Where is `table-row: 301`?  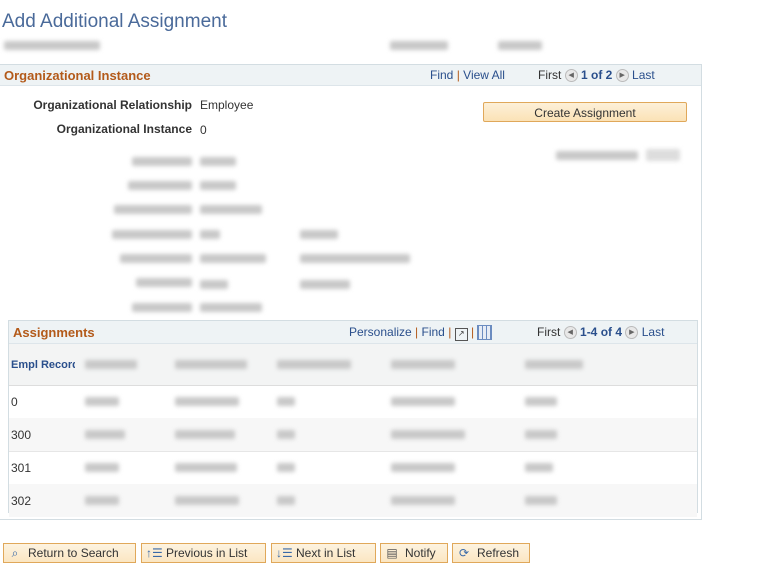 table-row: 301 is located at coordinates (353, 468).